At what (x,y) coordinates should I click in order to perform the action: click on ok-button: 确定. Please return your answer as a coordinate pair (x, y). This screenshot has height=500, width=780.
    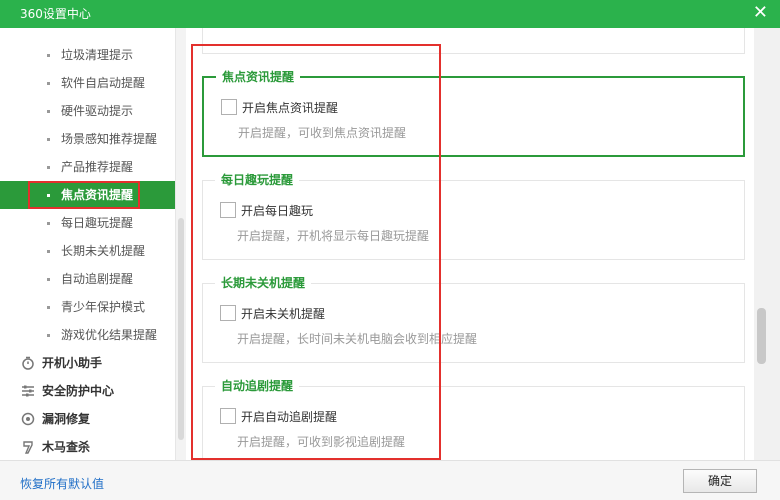
    Looking at the image, I should click on (720, 481).